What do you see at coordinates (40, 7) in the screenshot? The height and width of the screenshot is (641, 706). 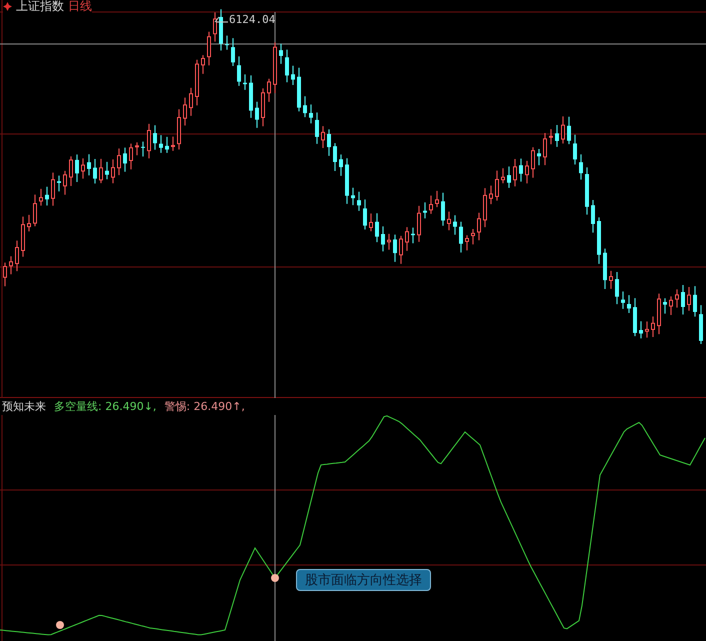 I see `chart-title: 上证指数` at bounding box center [40, 7].